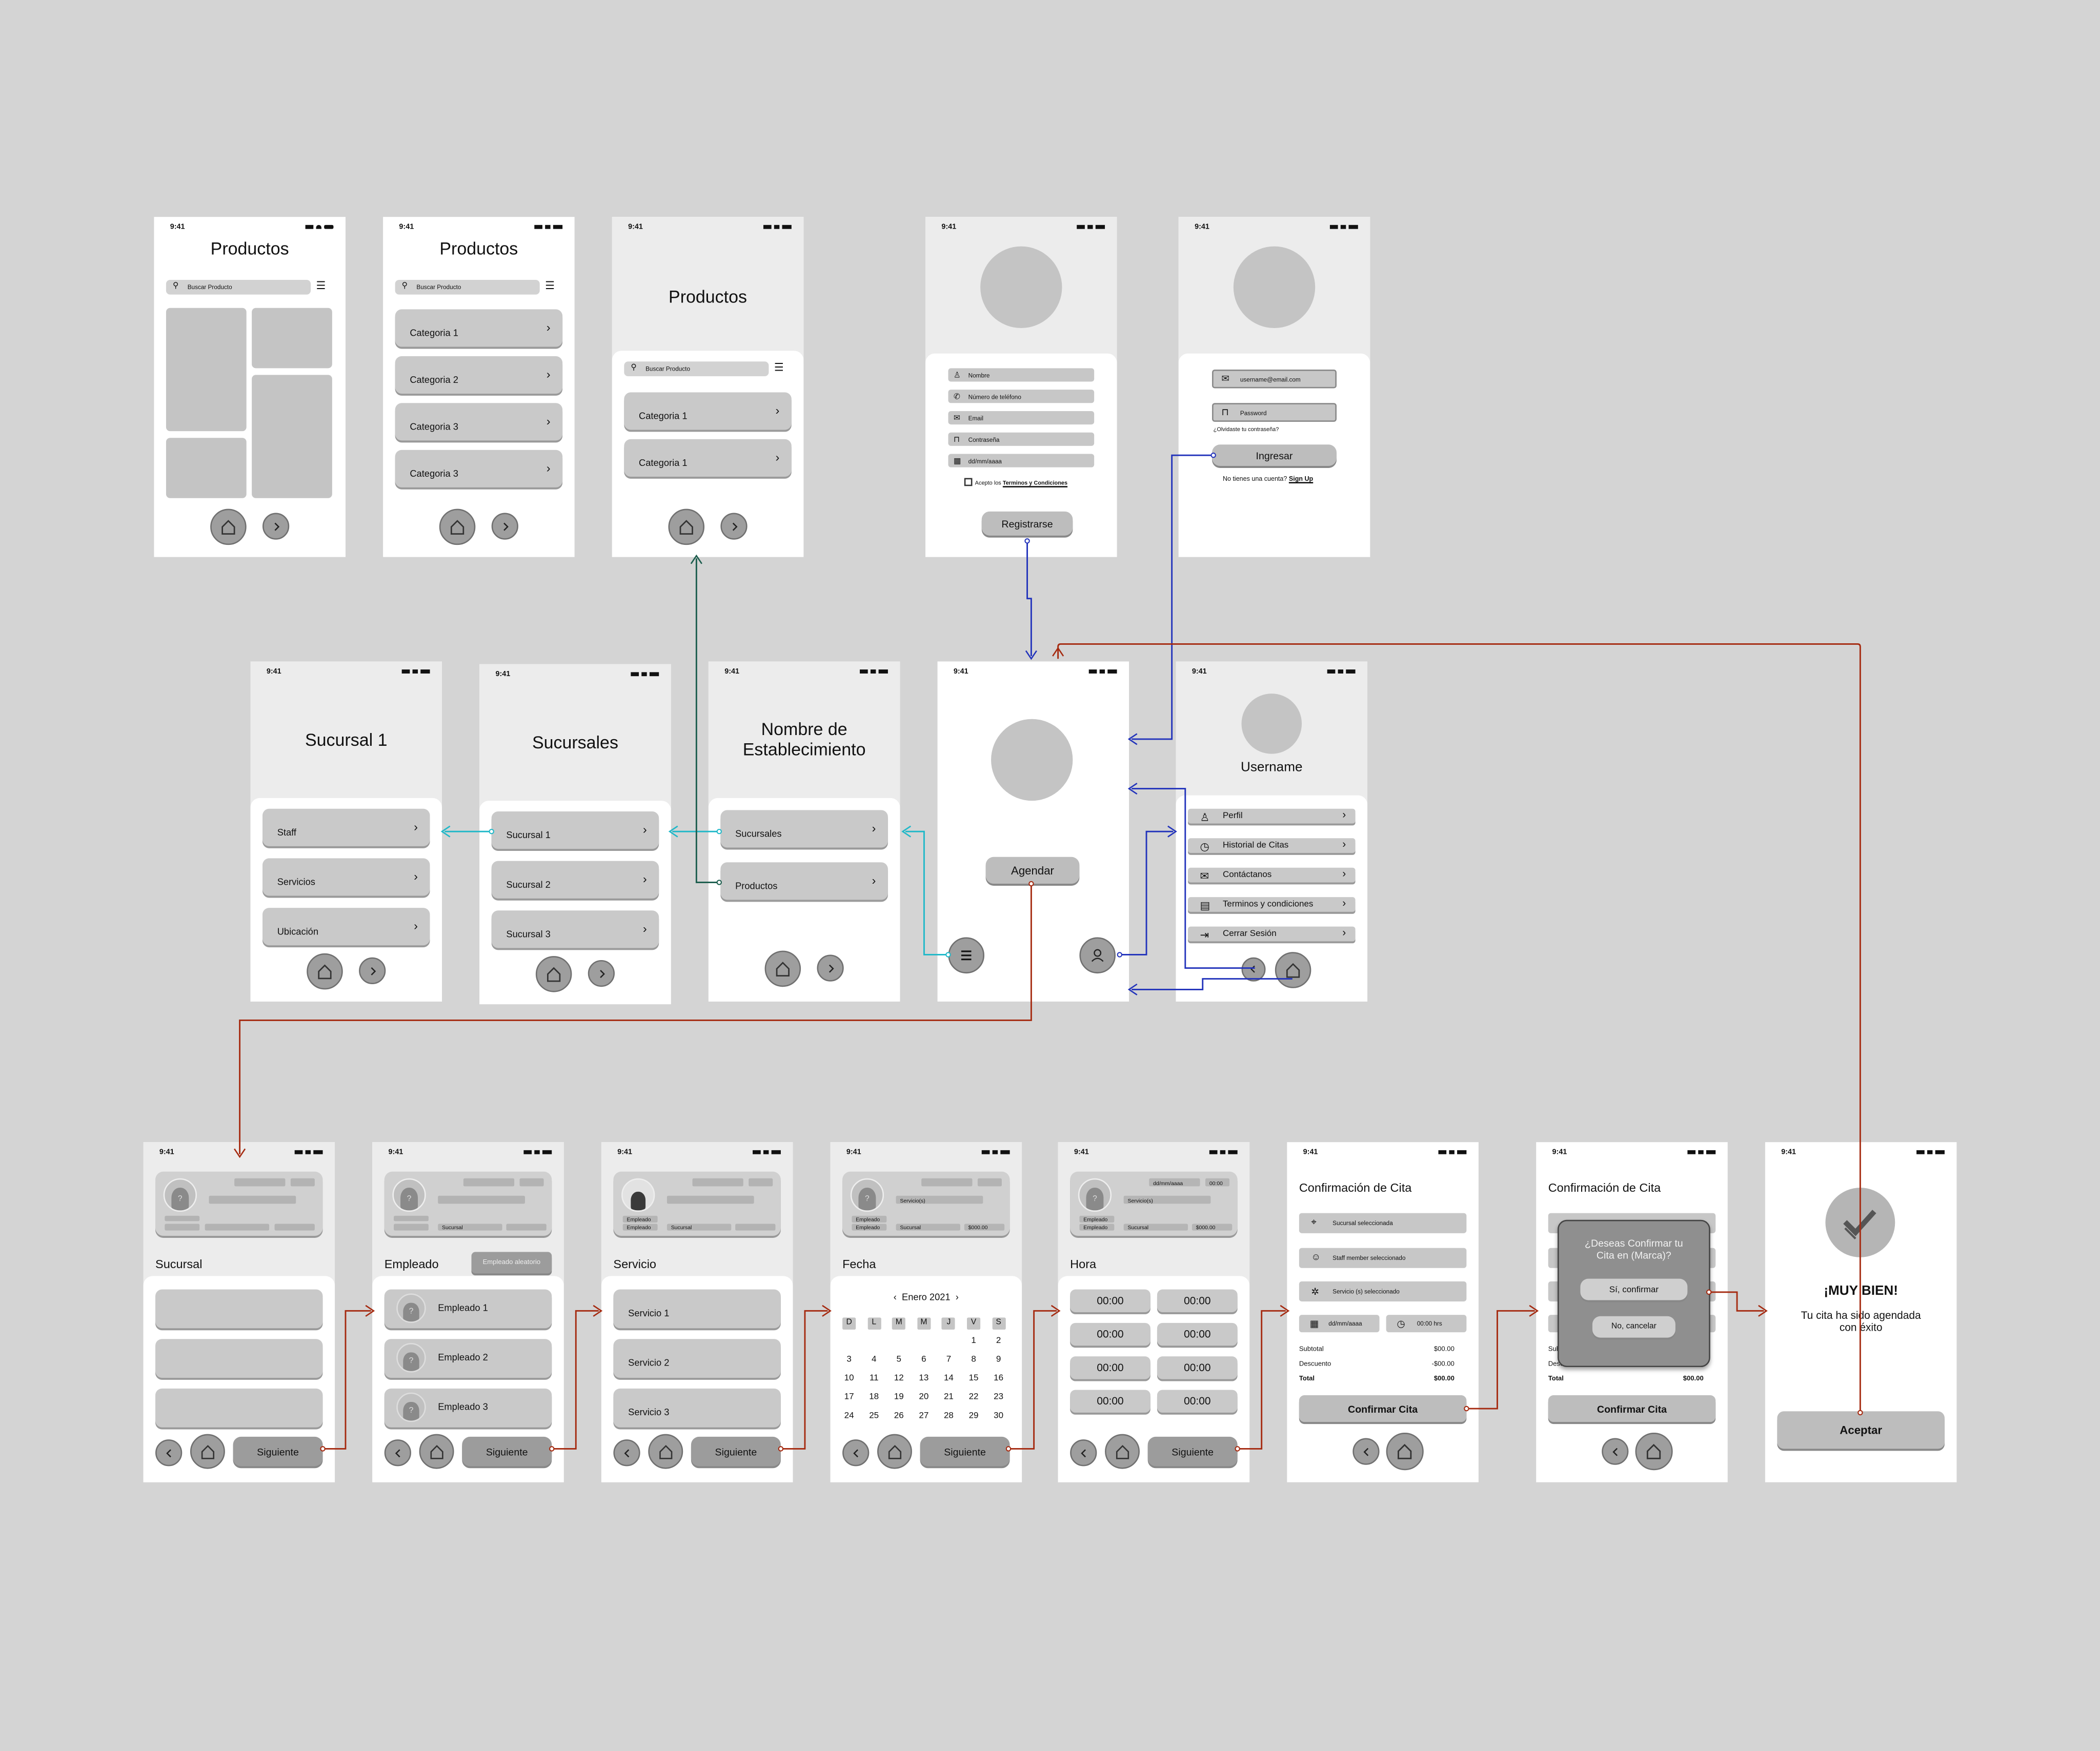  I want to click on link-login-home, so click(1173, 597).